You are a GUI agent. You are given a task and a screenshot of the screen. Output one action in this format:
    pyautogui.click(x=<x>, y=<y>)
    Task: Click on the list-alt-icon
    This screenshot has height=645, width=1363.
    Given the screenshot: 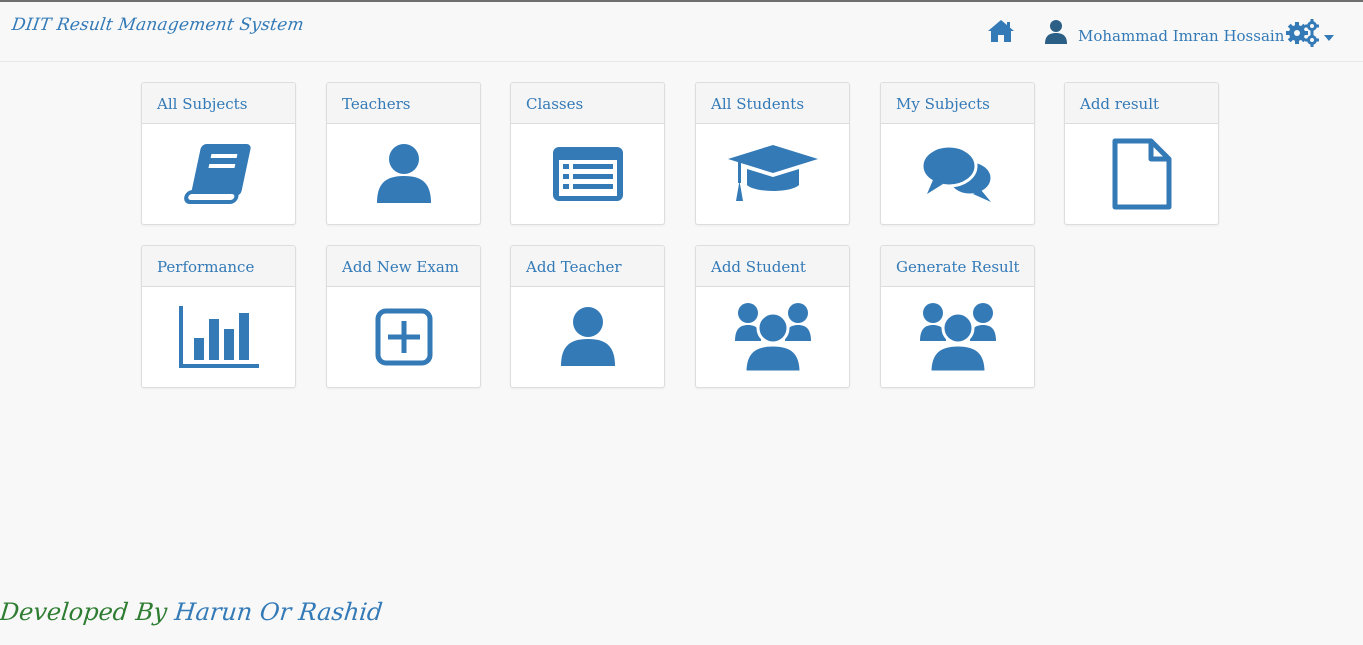 What is the action you would take?
    pyautogui.click(x=587, y=174)
    